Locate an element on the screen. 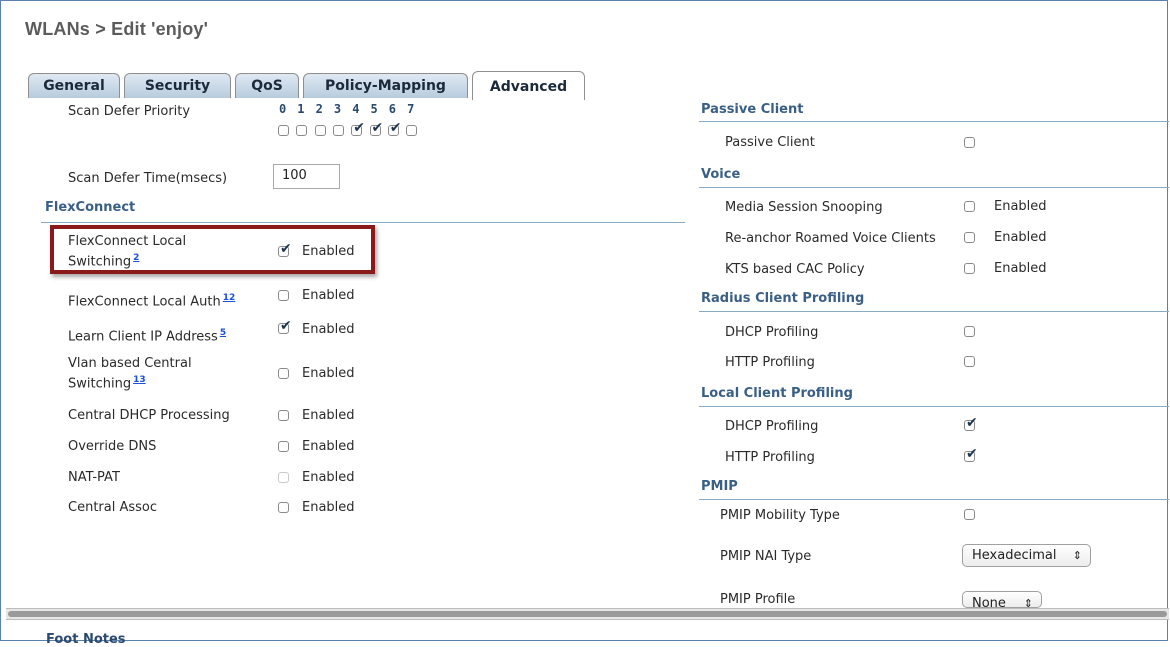 The image size is (1170, 647). flexconnect-local-auth-label: FlexConnect Local Auth 12 is located at coordinates (152, 301).